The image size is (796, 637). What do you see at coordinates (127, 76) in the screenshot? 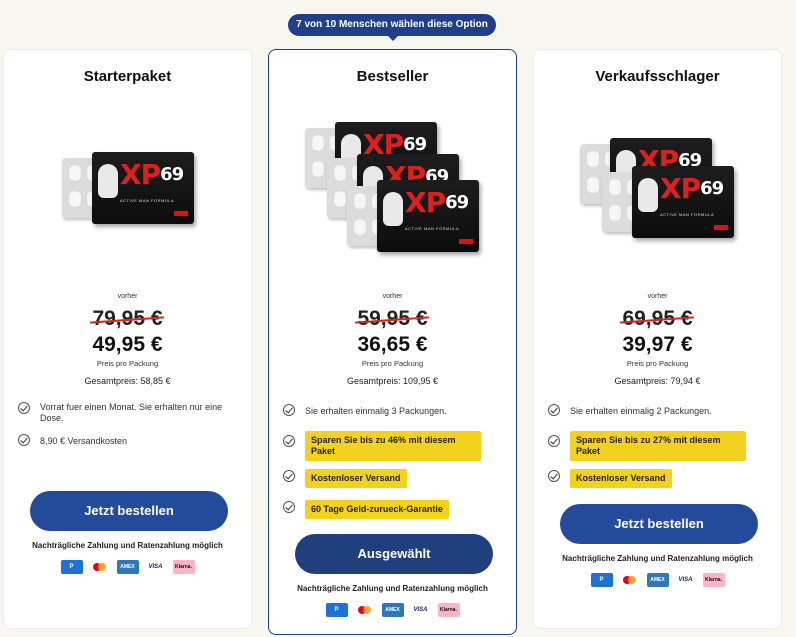
I see `offer-title: Starterpaket` at bounding box center [127, 76].